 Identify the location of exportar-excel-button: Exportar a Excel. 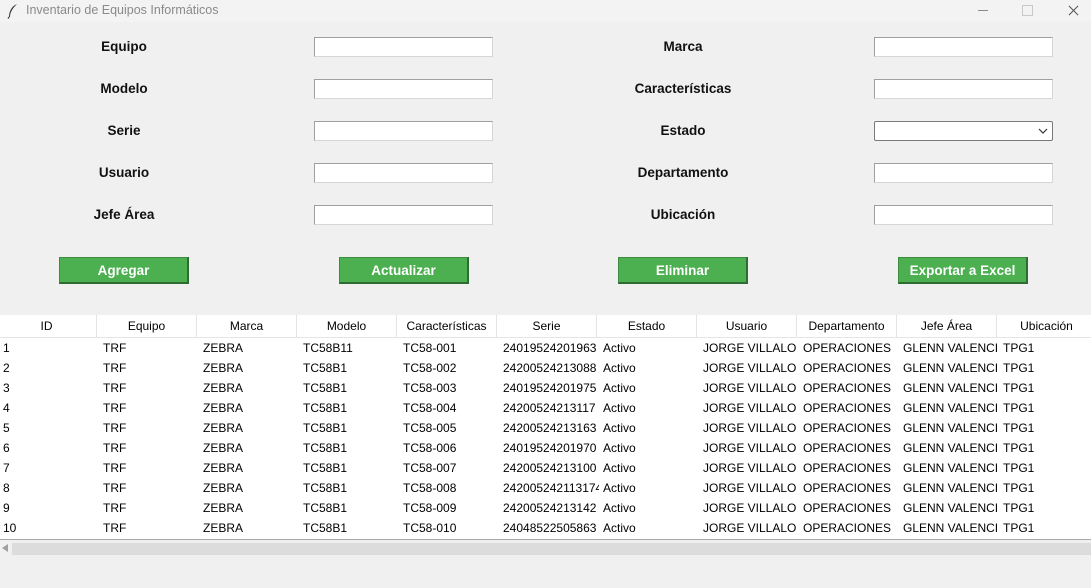
(963, 270).